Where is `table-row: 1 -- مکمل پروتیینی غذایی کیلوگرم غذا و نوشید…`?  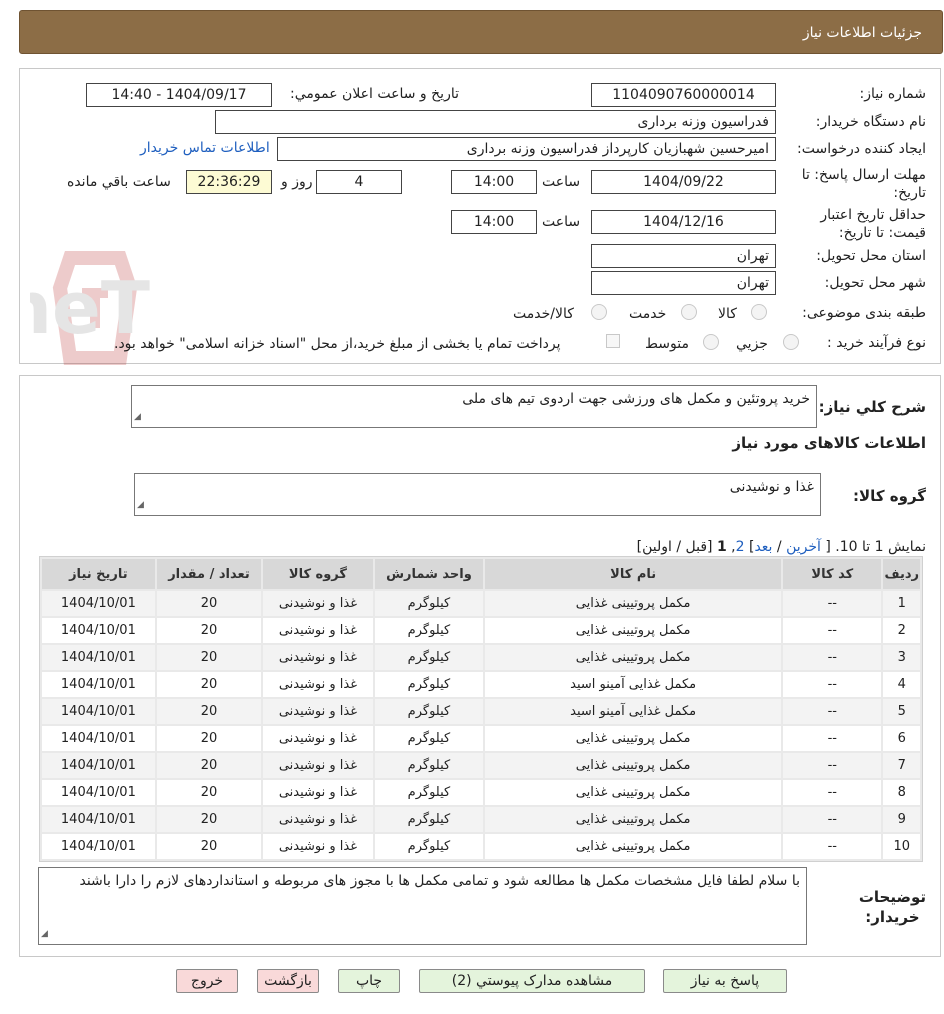 table-row: 1 -- مکمل پروتیینی غذایی کیلوگرم غذا و نوشید… is located at coordinates (481, 603).